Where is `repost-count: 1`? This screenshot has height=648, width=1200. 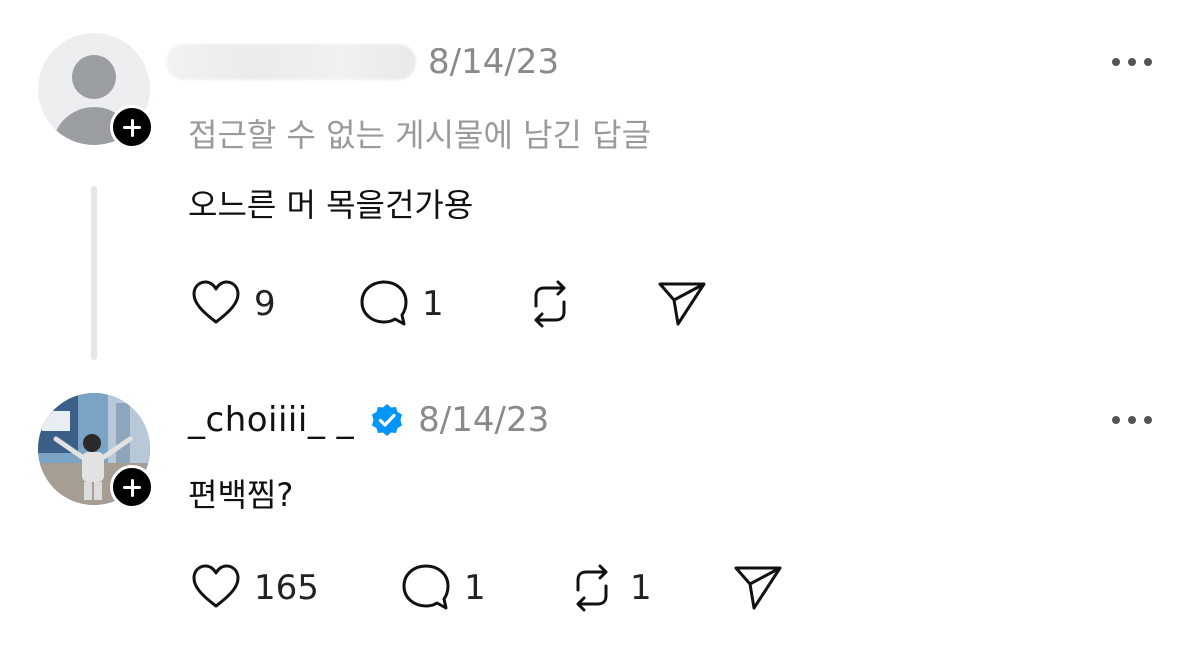
repost-count: 1 is located at coordinates (641, 588).